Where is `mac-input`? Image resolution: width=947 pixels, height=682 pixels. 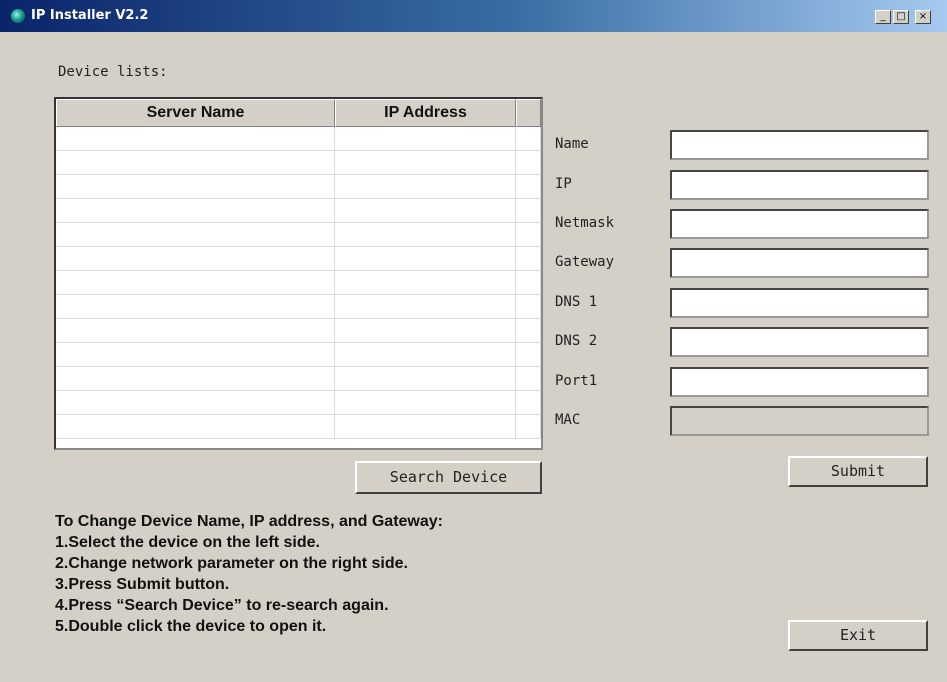 mac-input is located at coordinates (799, 421).